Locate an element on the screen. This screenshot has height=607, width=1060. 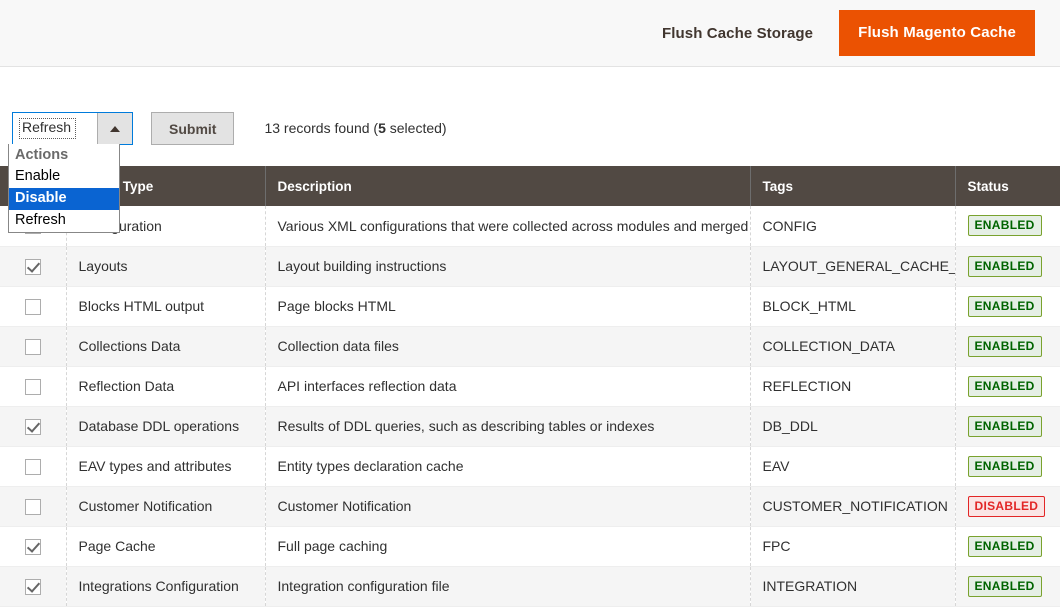
cell-description: Full page caching is located at coordinates (508, 546).